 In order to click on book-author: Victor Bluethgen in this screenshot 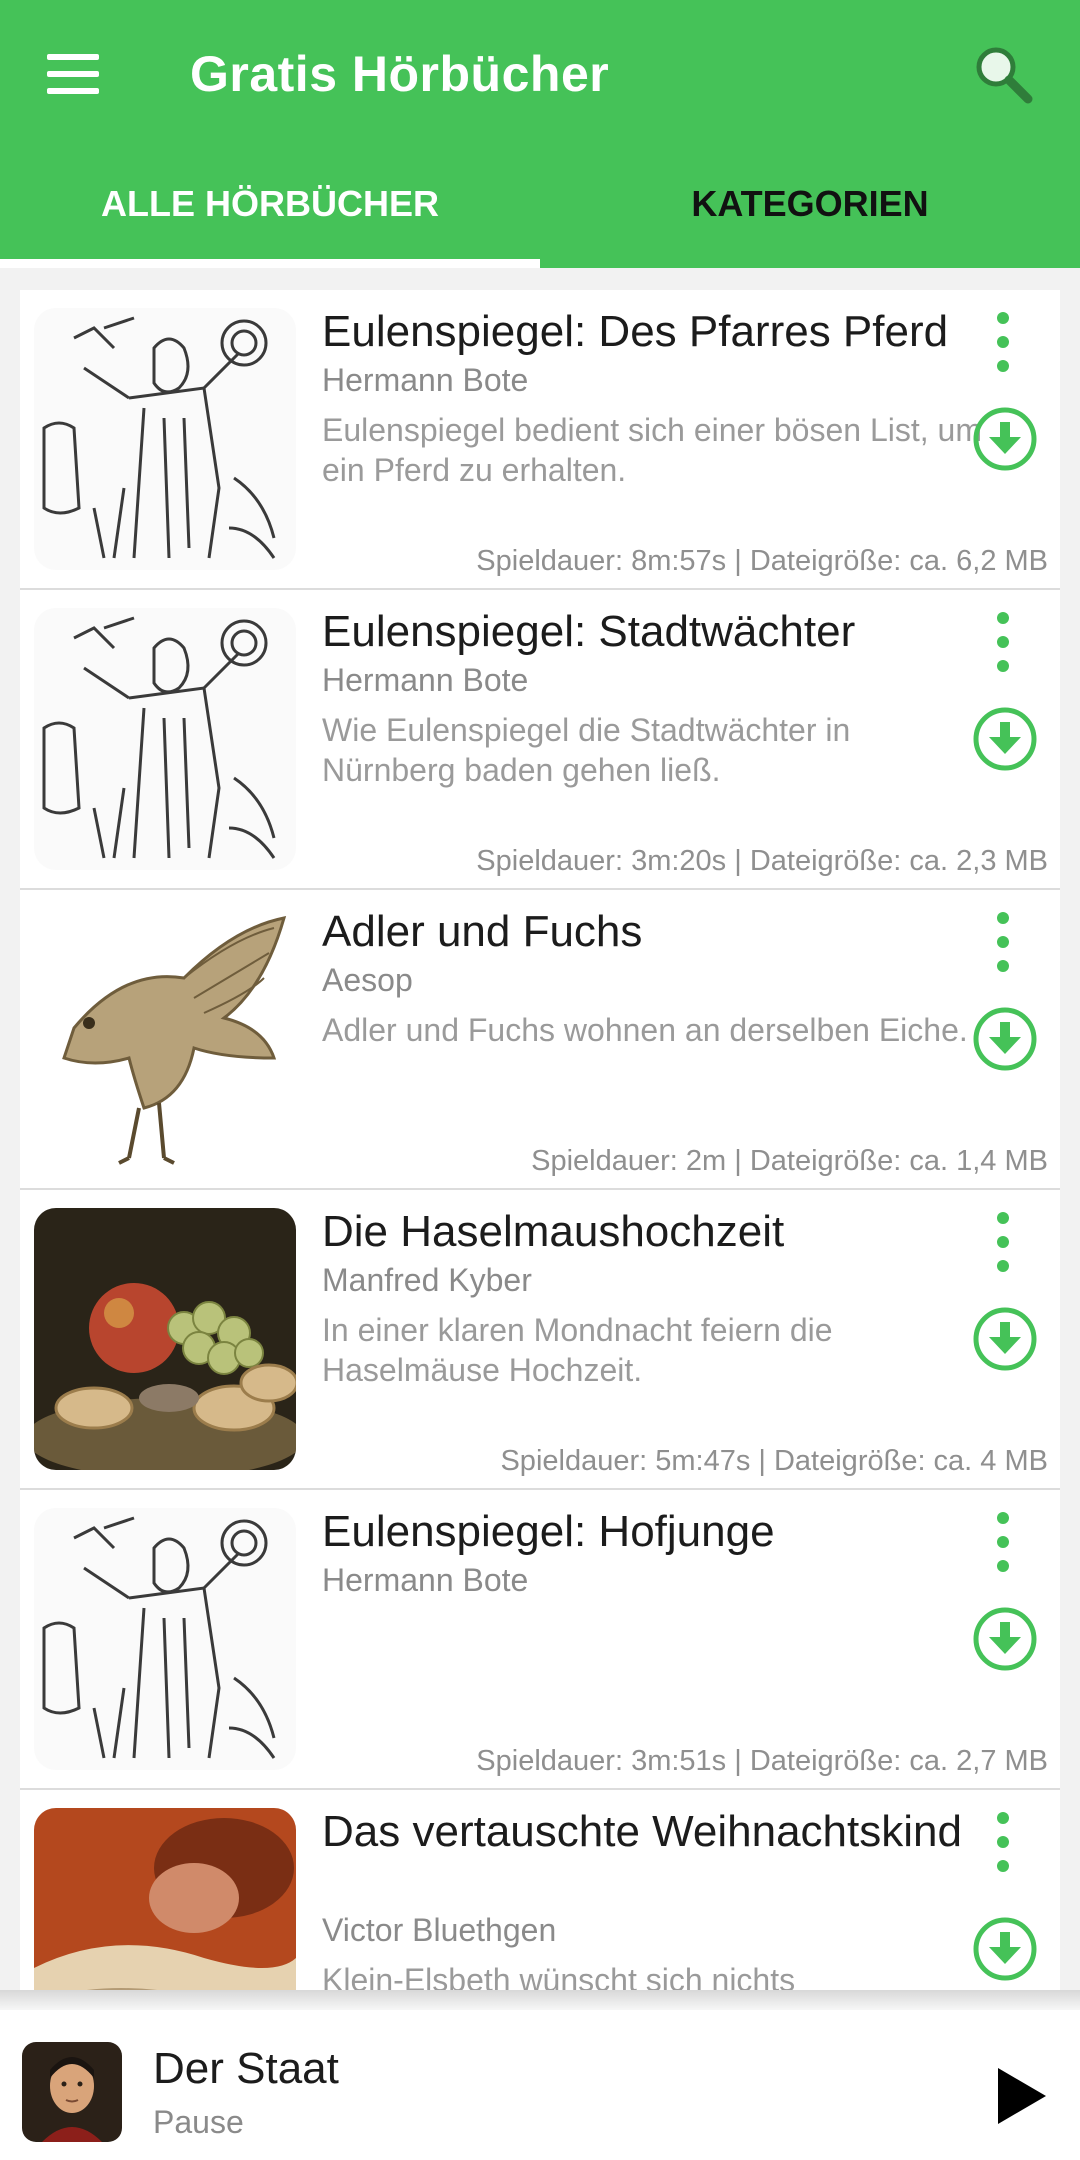, I will do `click(439, 1930)`.